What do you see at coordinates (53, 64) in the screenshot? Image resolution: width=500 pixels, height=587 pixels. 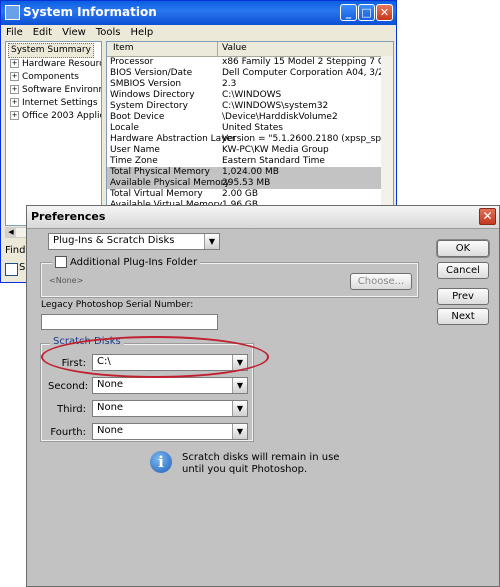 I see `tree-item-hardware-resources: +Hardware Resources` at bounding box center [53, 64].